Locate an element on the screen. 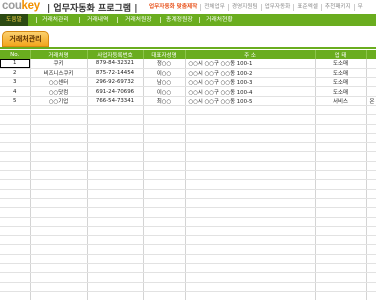  top-nav-all: 전체업무 is located at coordinates (214, 7).